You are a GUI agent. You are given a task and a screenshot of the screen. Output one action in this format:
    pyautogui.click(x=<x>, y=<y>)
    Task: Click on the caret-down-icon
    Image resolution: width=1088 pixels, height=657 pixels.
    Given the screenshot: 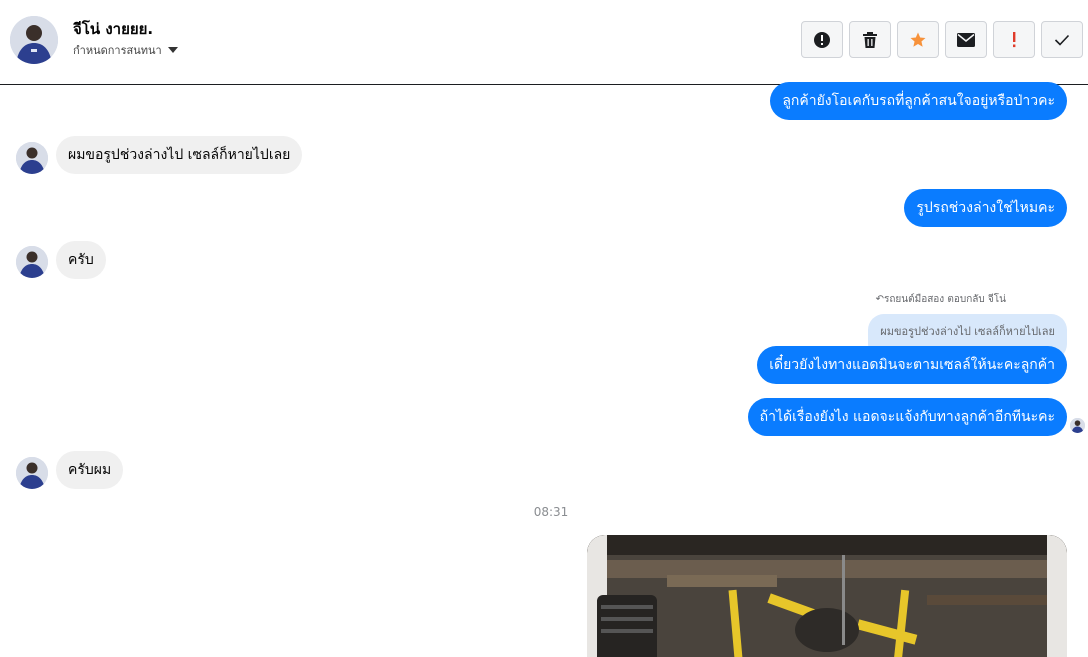 What is the action you would take?
    pyautogui.click(x=172, y=50)
    